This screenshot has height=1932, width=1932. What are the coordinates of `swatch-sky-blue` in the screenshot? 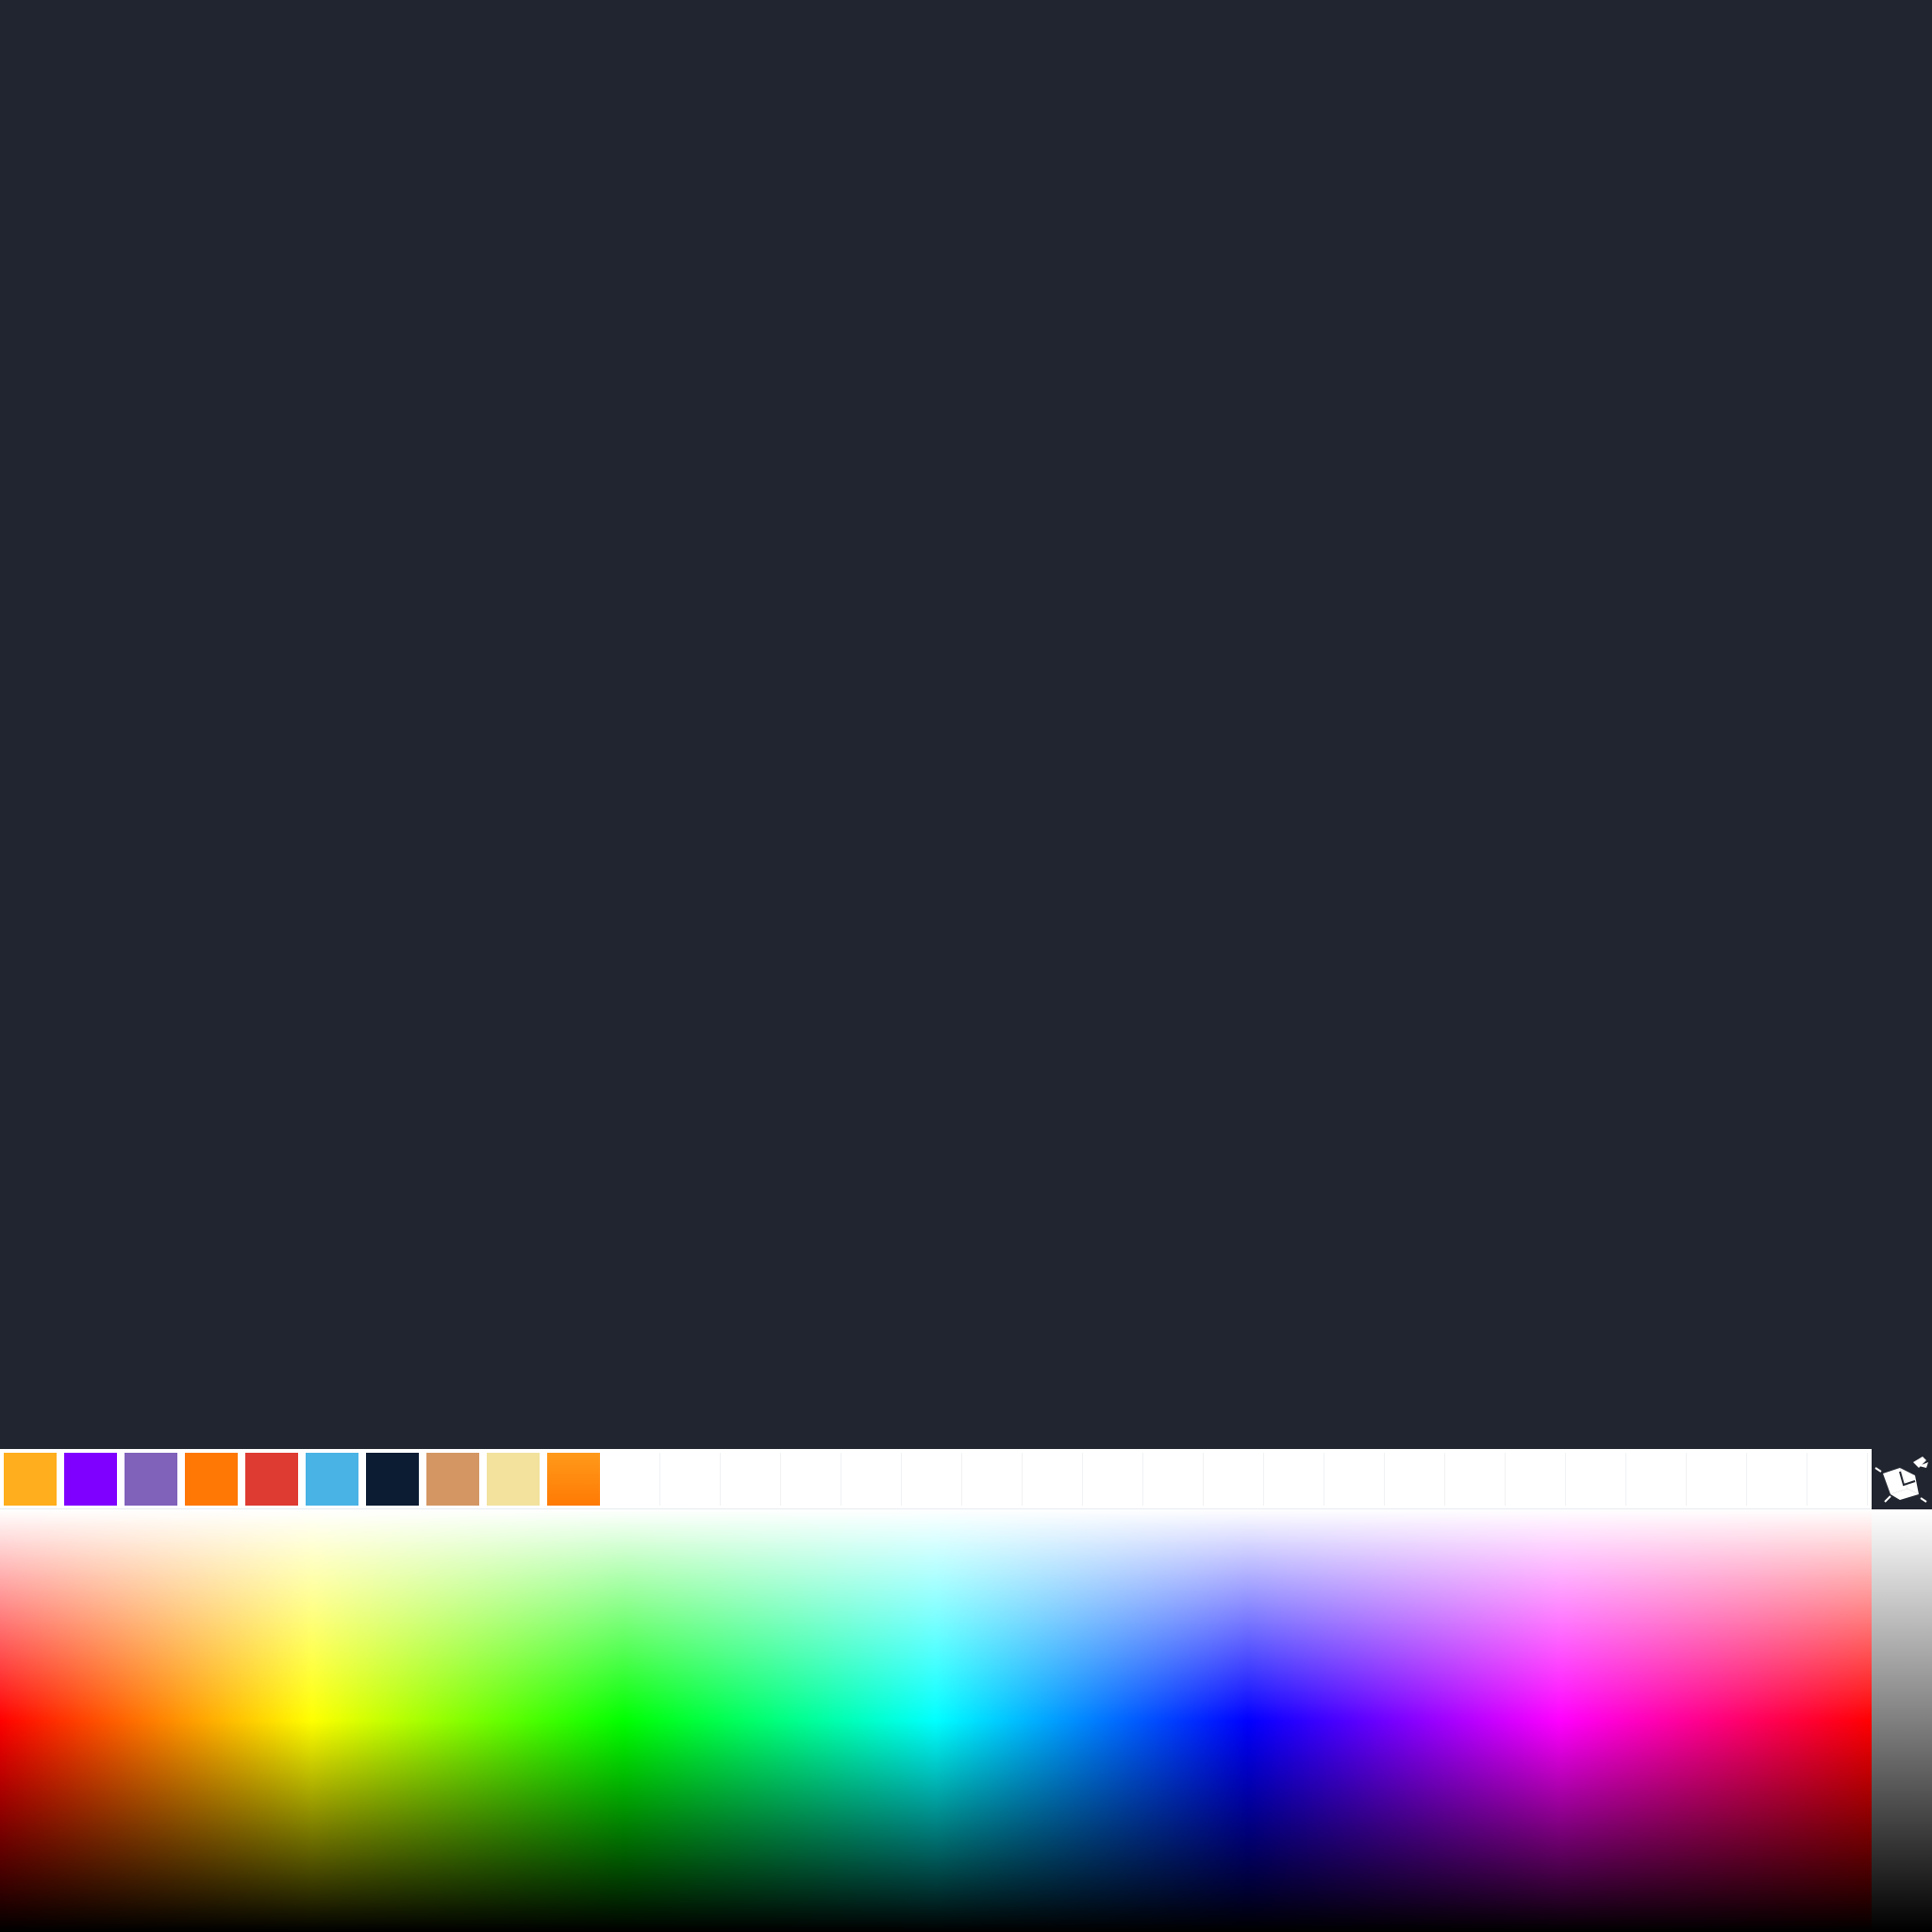 It's located at (332, 1479).